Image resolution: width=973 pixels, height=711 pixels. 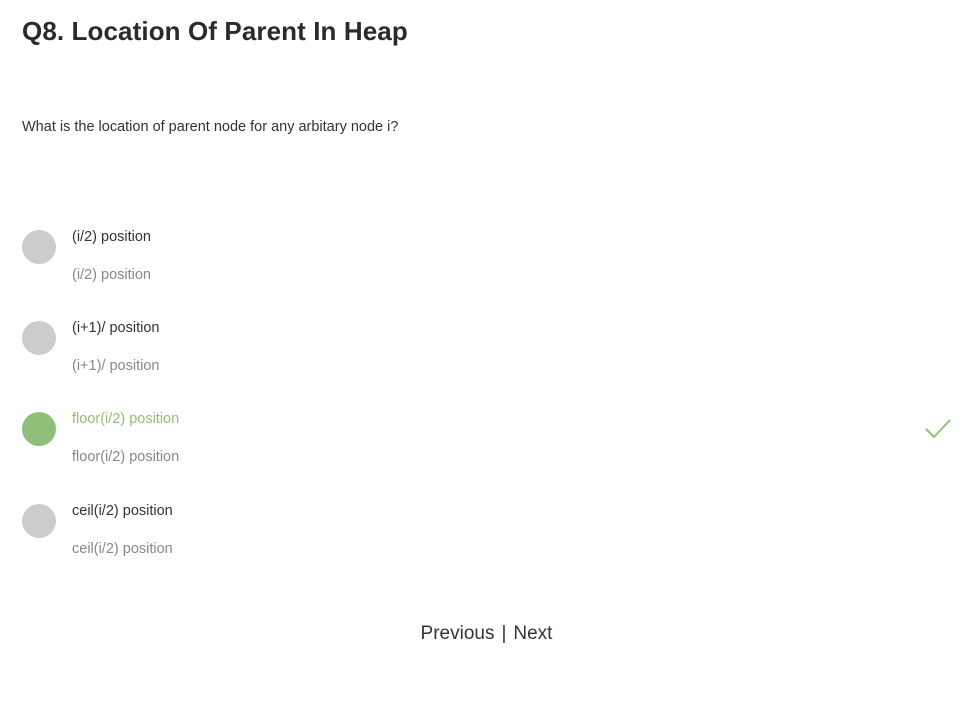 What do you see at coordinates (116, 366) in the screenshot?
I see `option-sub-label: (i+1)/ position` at bounding box center [116, 366].